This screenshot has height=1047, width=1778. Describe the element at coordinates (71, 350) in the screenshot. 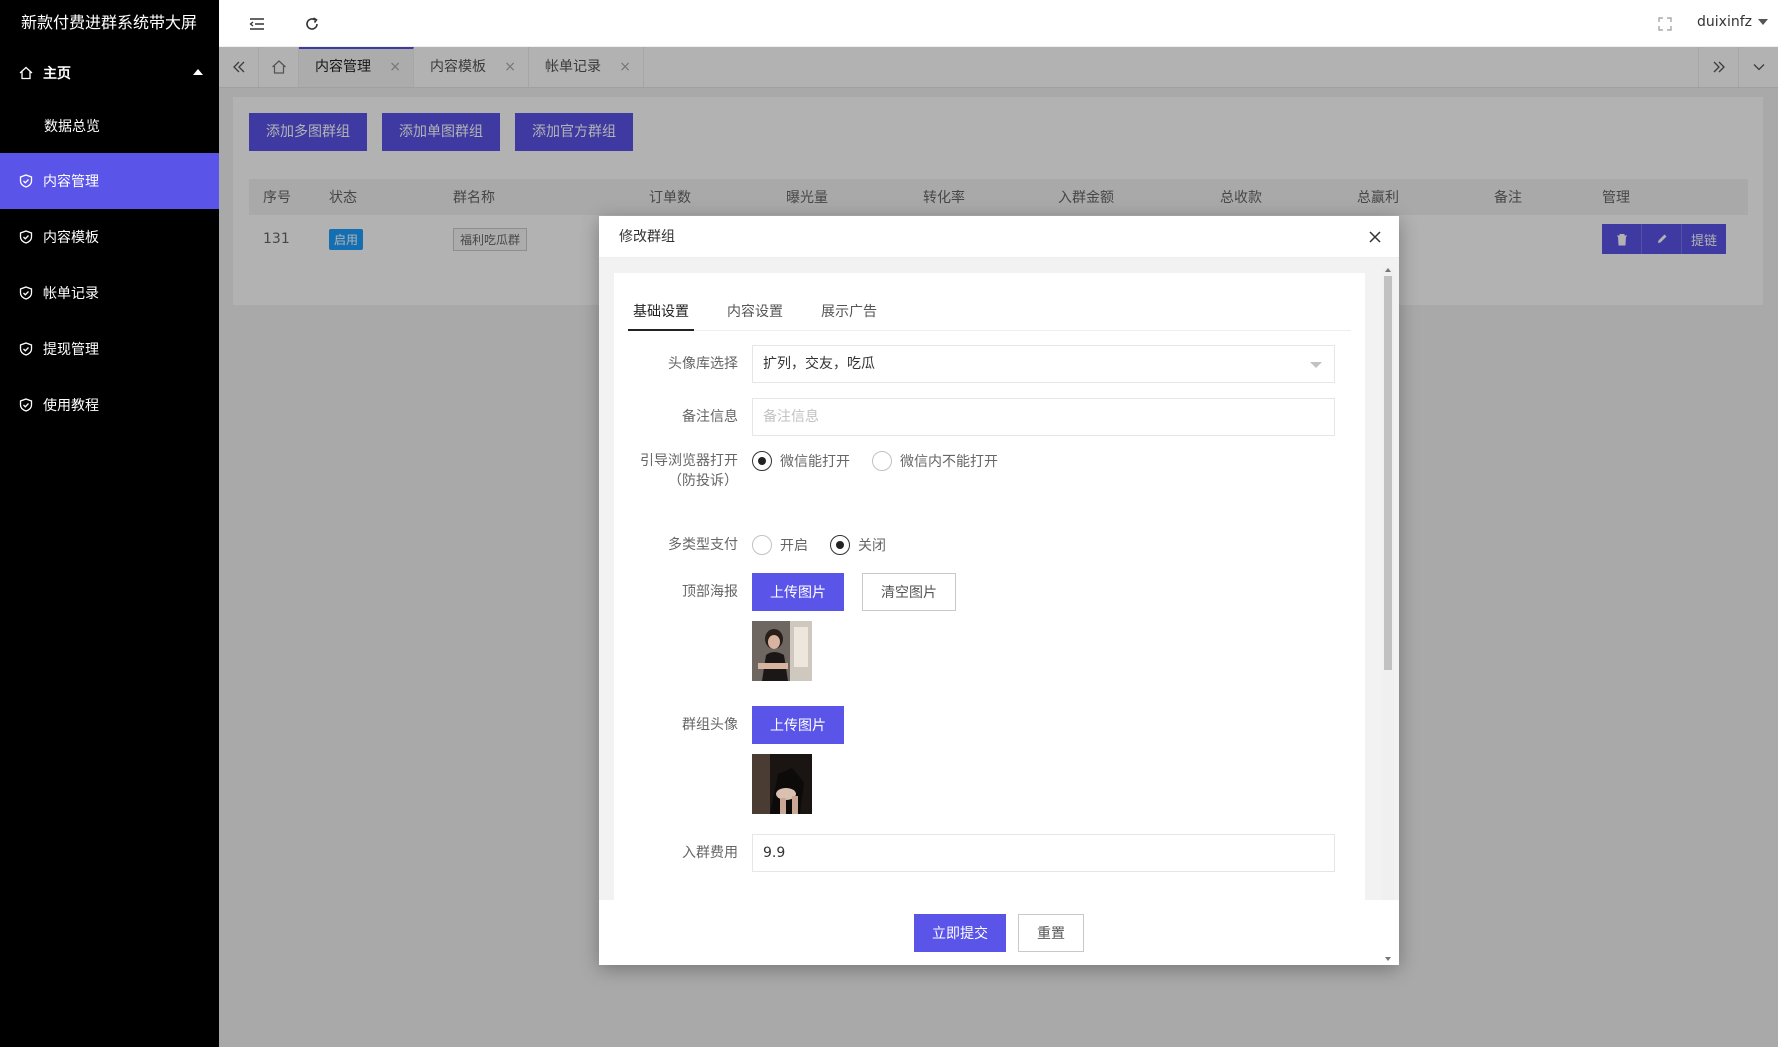

I see `sidebar-item-label: 提现管理` at that location.